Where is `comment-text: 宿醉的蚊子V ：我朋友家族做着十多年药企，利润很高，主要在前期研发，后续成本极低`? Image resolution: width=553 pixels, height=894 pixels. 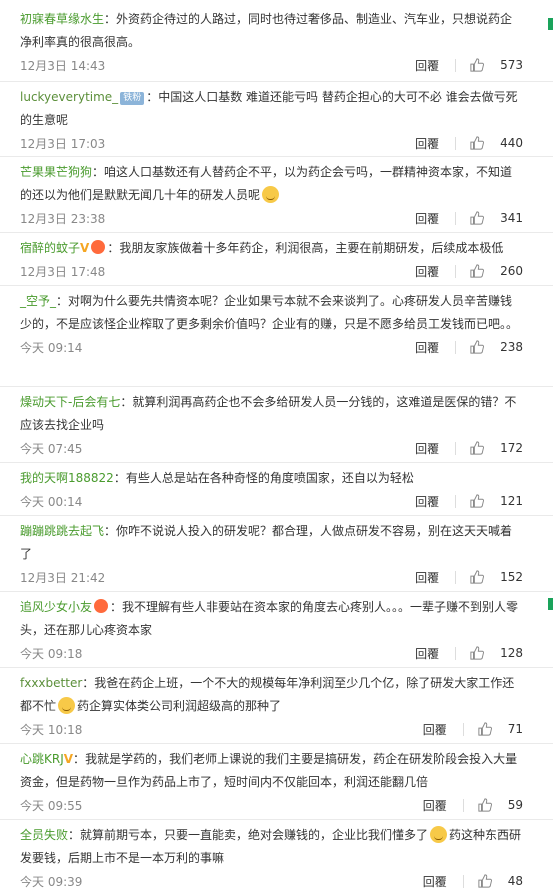
comment-text: 宿醉的蚊子V ：我朋友家族做着十多年药企，利润很高，主要在前期研发，后续成本极低 is located at coordinates (271, 248).